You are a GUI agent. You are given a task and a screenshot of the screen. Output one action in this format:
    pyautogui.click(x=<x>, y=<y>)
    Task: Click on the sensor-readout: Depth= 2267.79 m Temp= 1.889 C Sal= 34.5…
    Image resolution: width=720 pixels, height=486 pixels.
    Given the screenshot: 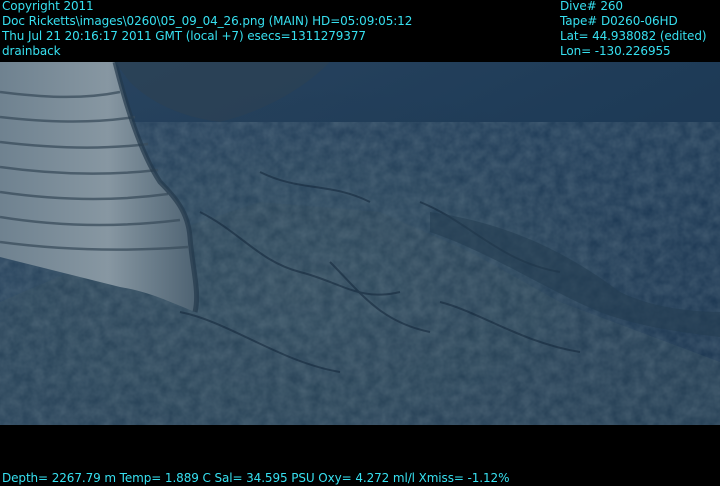 What is the action you would take?
    pyautogui.click(x=256, y=478)
    